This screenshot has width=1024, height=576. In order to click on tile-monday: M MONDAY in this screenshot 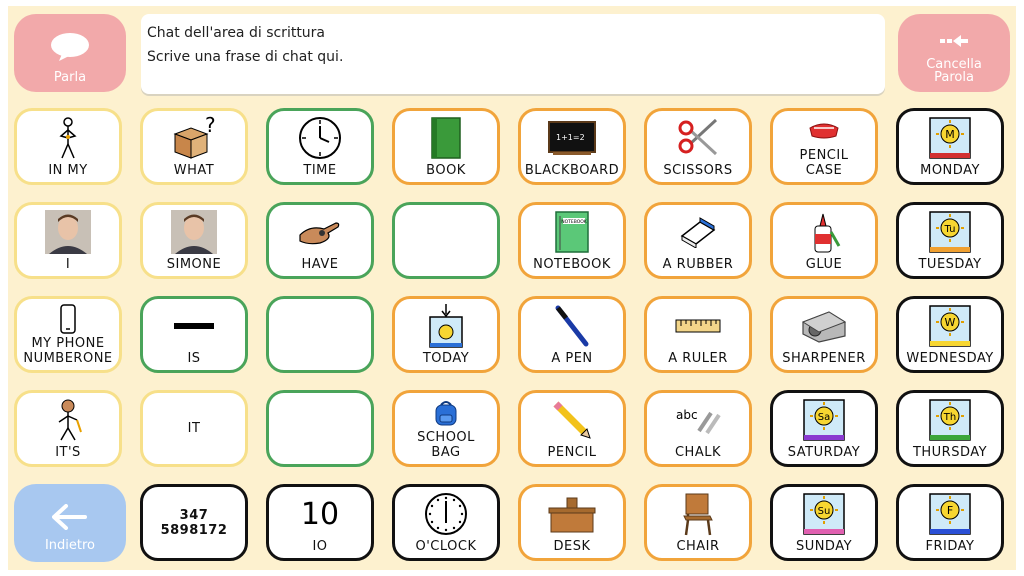, I will do `click(950, 146)`.